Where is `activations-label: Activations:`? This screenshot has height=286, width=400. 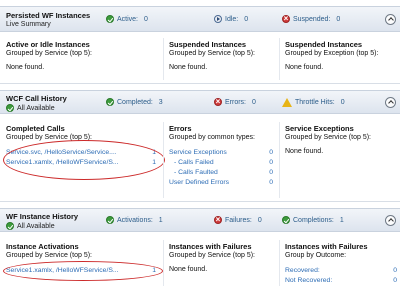
activations-label: Activations: is located at coordinates (135, 220).